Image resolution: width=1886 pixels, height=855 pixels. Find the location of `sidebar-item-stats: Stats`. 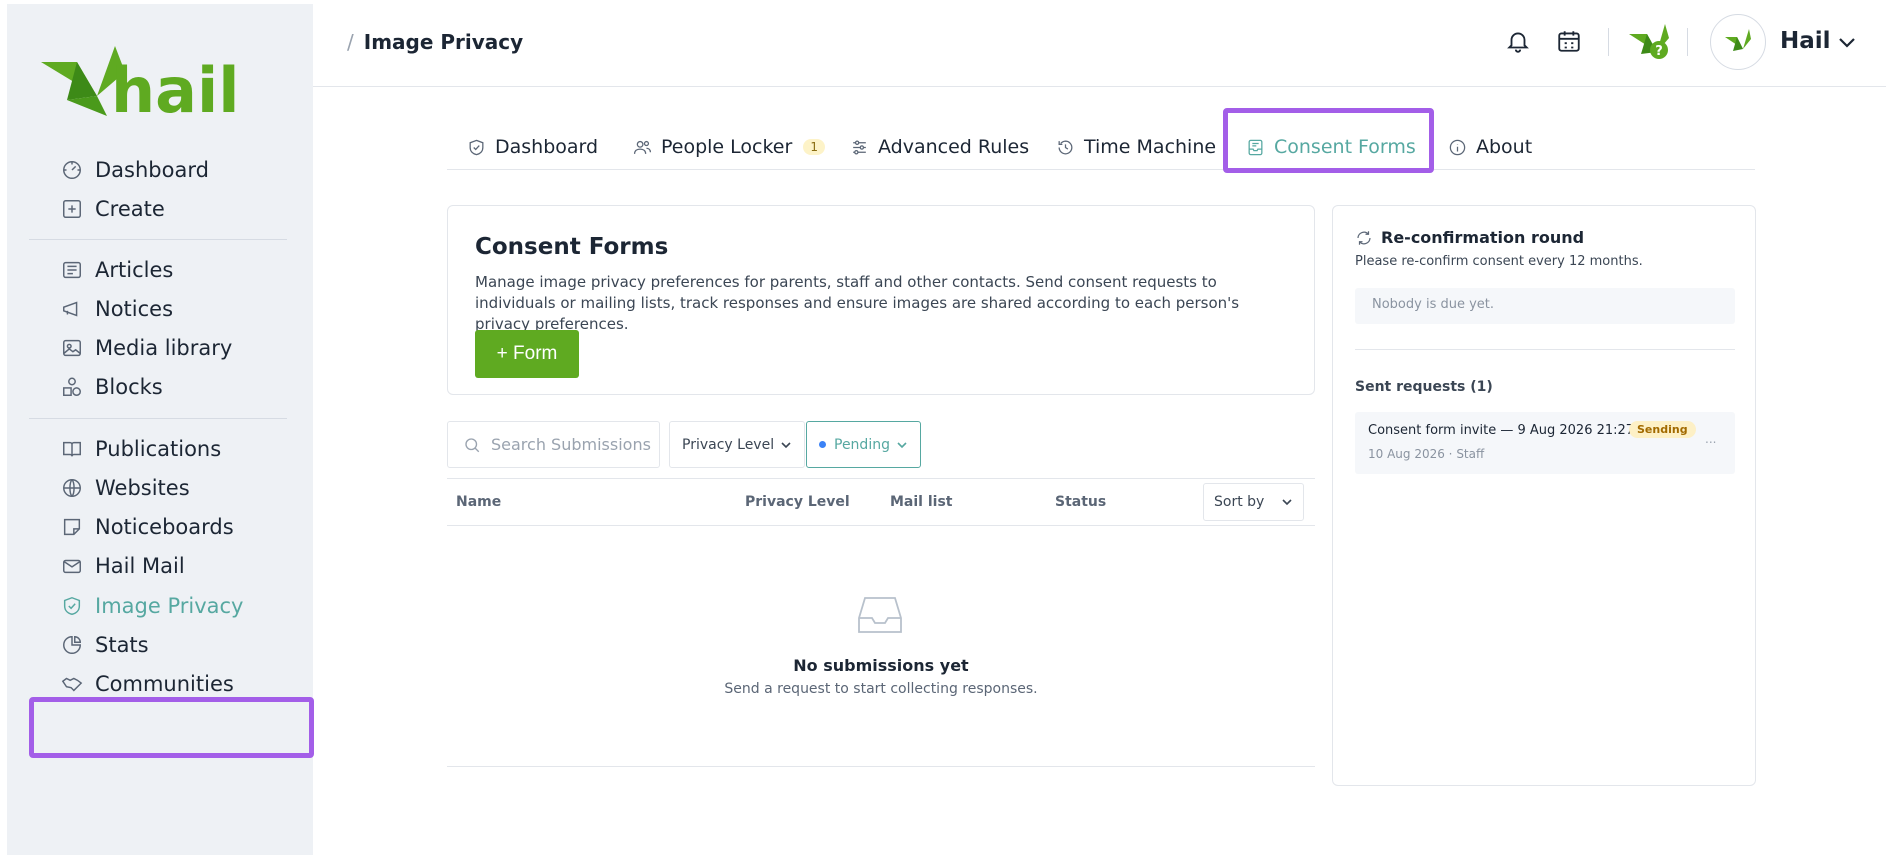

sidebar-item-stats: Stats is located at coordinates (105, 645).